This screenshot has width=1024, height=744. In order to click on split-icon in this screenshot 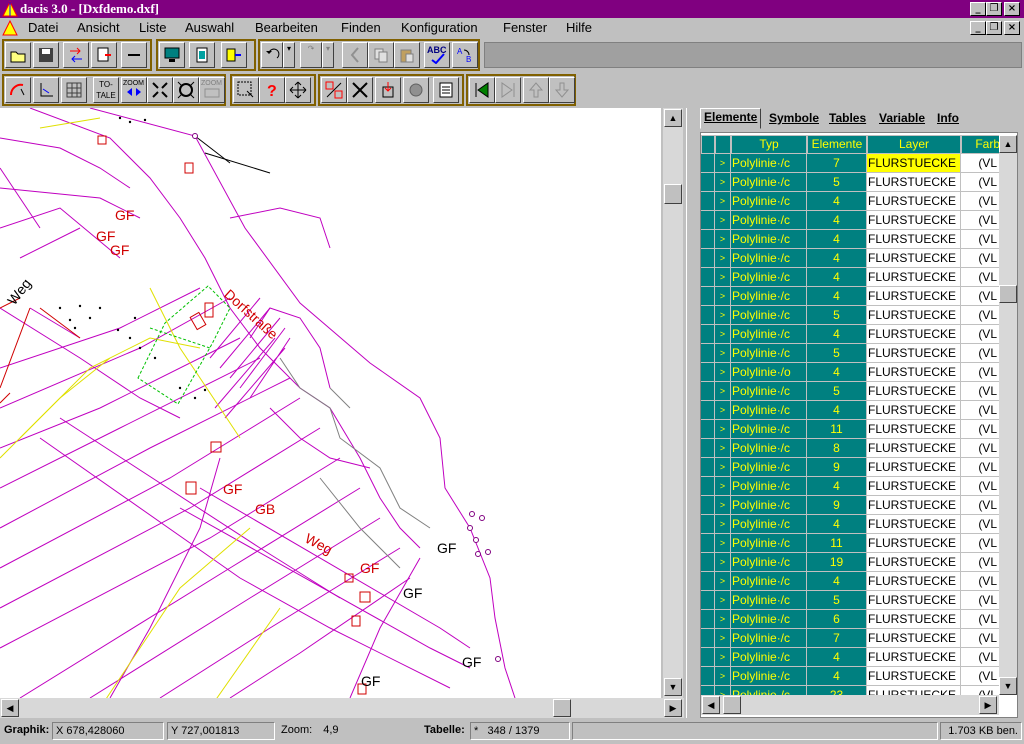, I will do `click(334, 90)`.